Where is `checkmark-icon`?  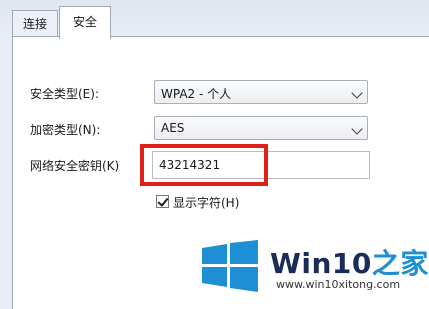 checkmark-icon is located at coordinates (163, 201).